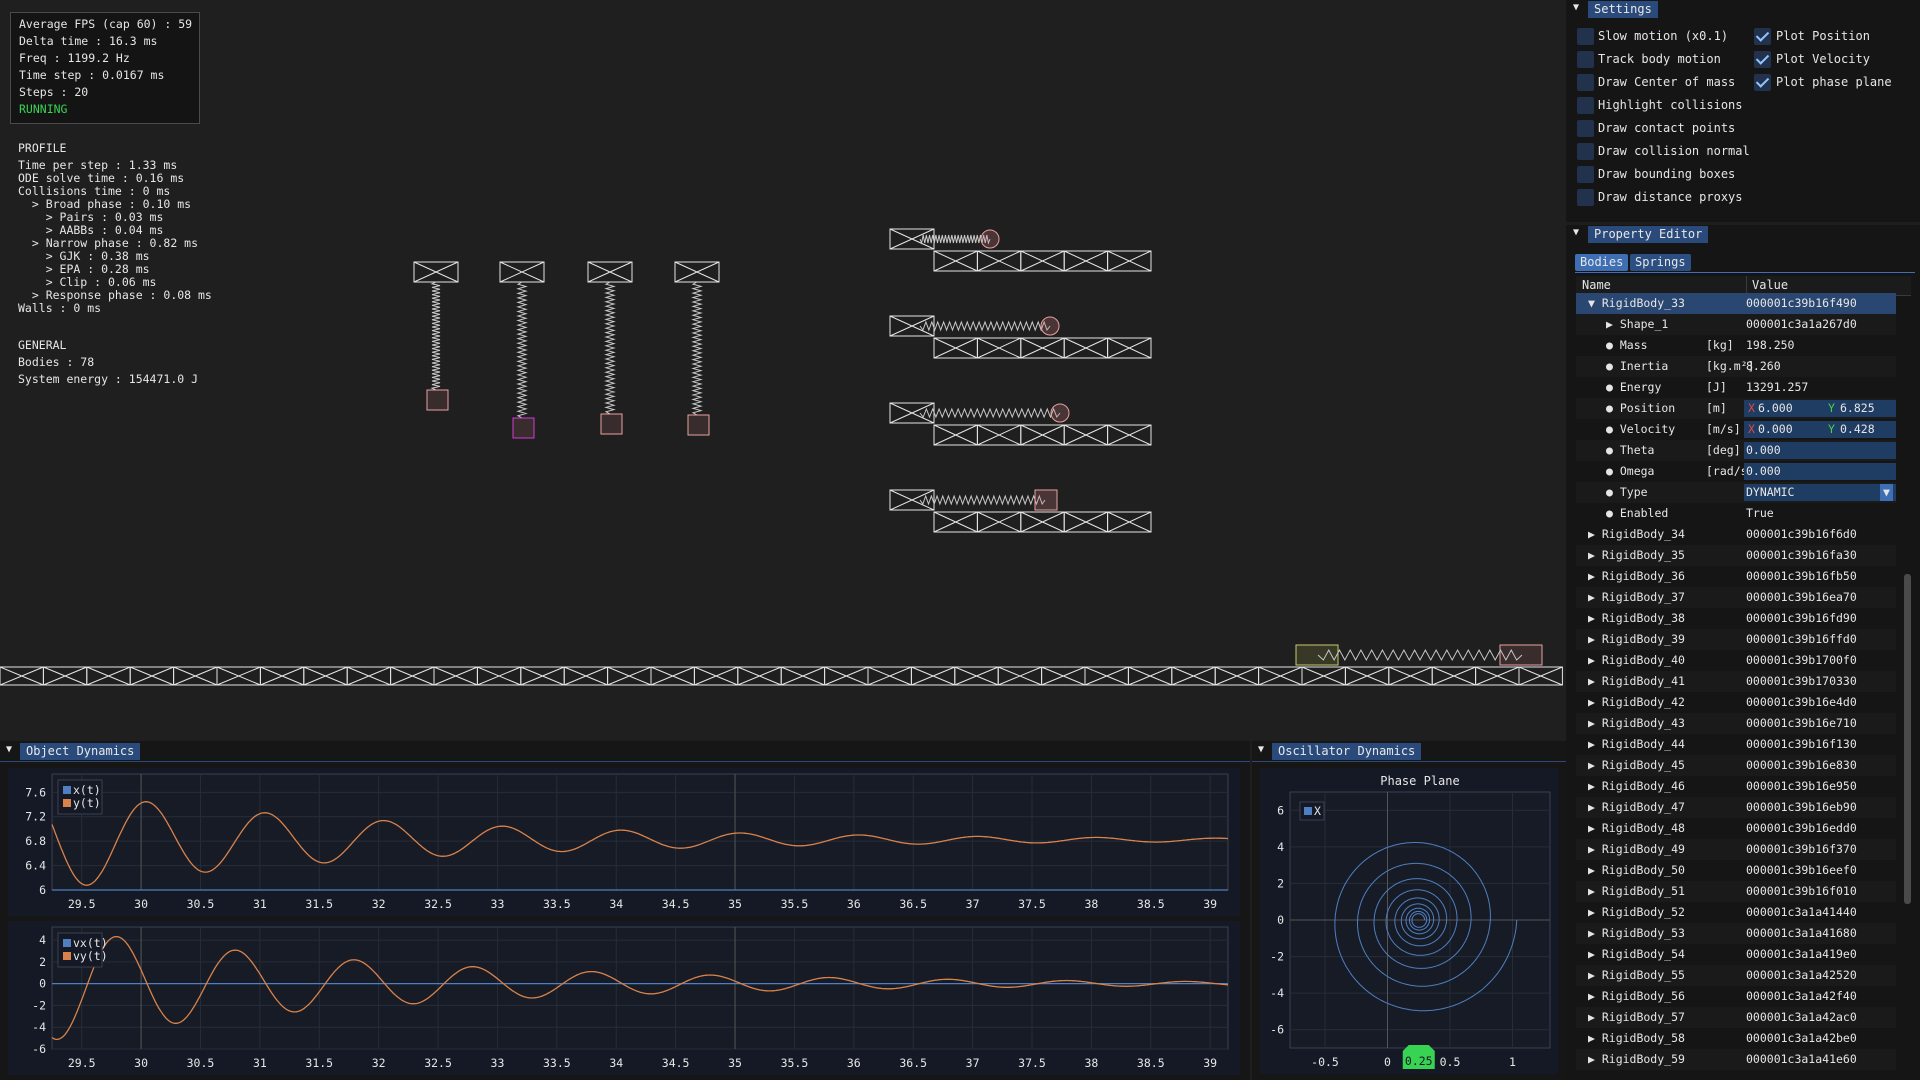 The width and height of the screenshot is (1920, 1080). Describe the element at coordinates (1585, 174) in the screenshot. I see `draw-bounding-boxes-checkbox` at that location.